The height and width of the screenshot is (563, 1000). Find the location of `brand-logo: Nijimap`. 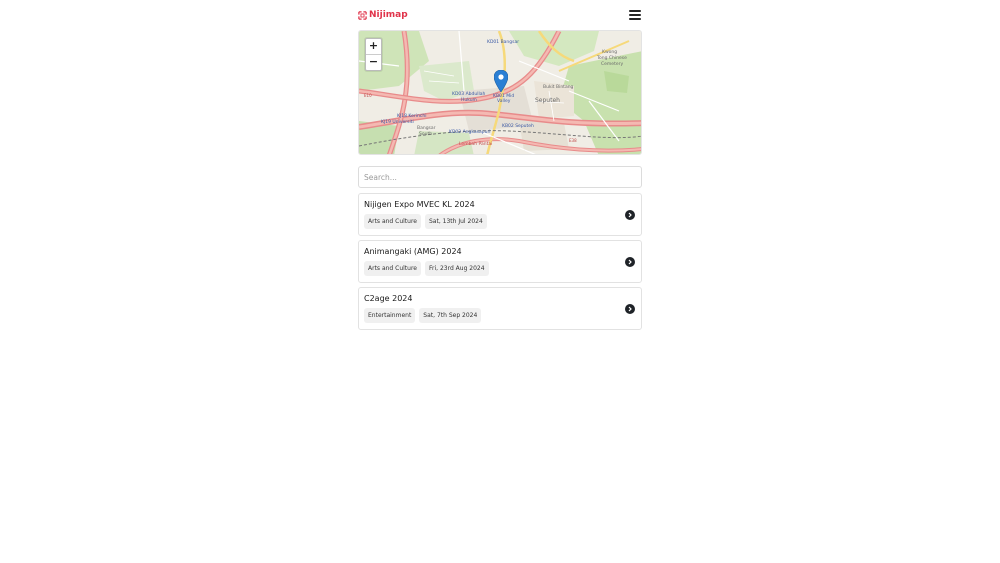

brand-logo: Nijimap is located at coordinates (383, 15).